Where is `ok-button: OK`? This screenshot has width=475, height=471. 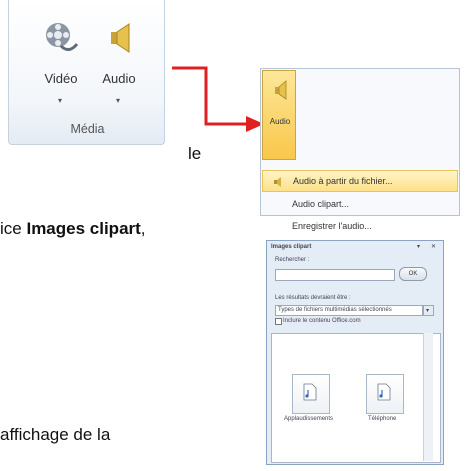 ok-button: OK is located at coordinates (413, 274).